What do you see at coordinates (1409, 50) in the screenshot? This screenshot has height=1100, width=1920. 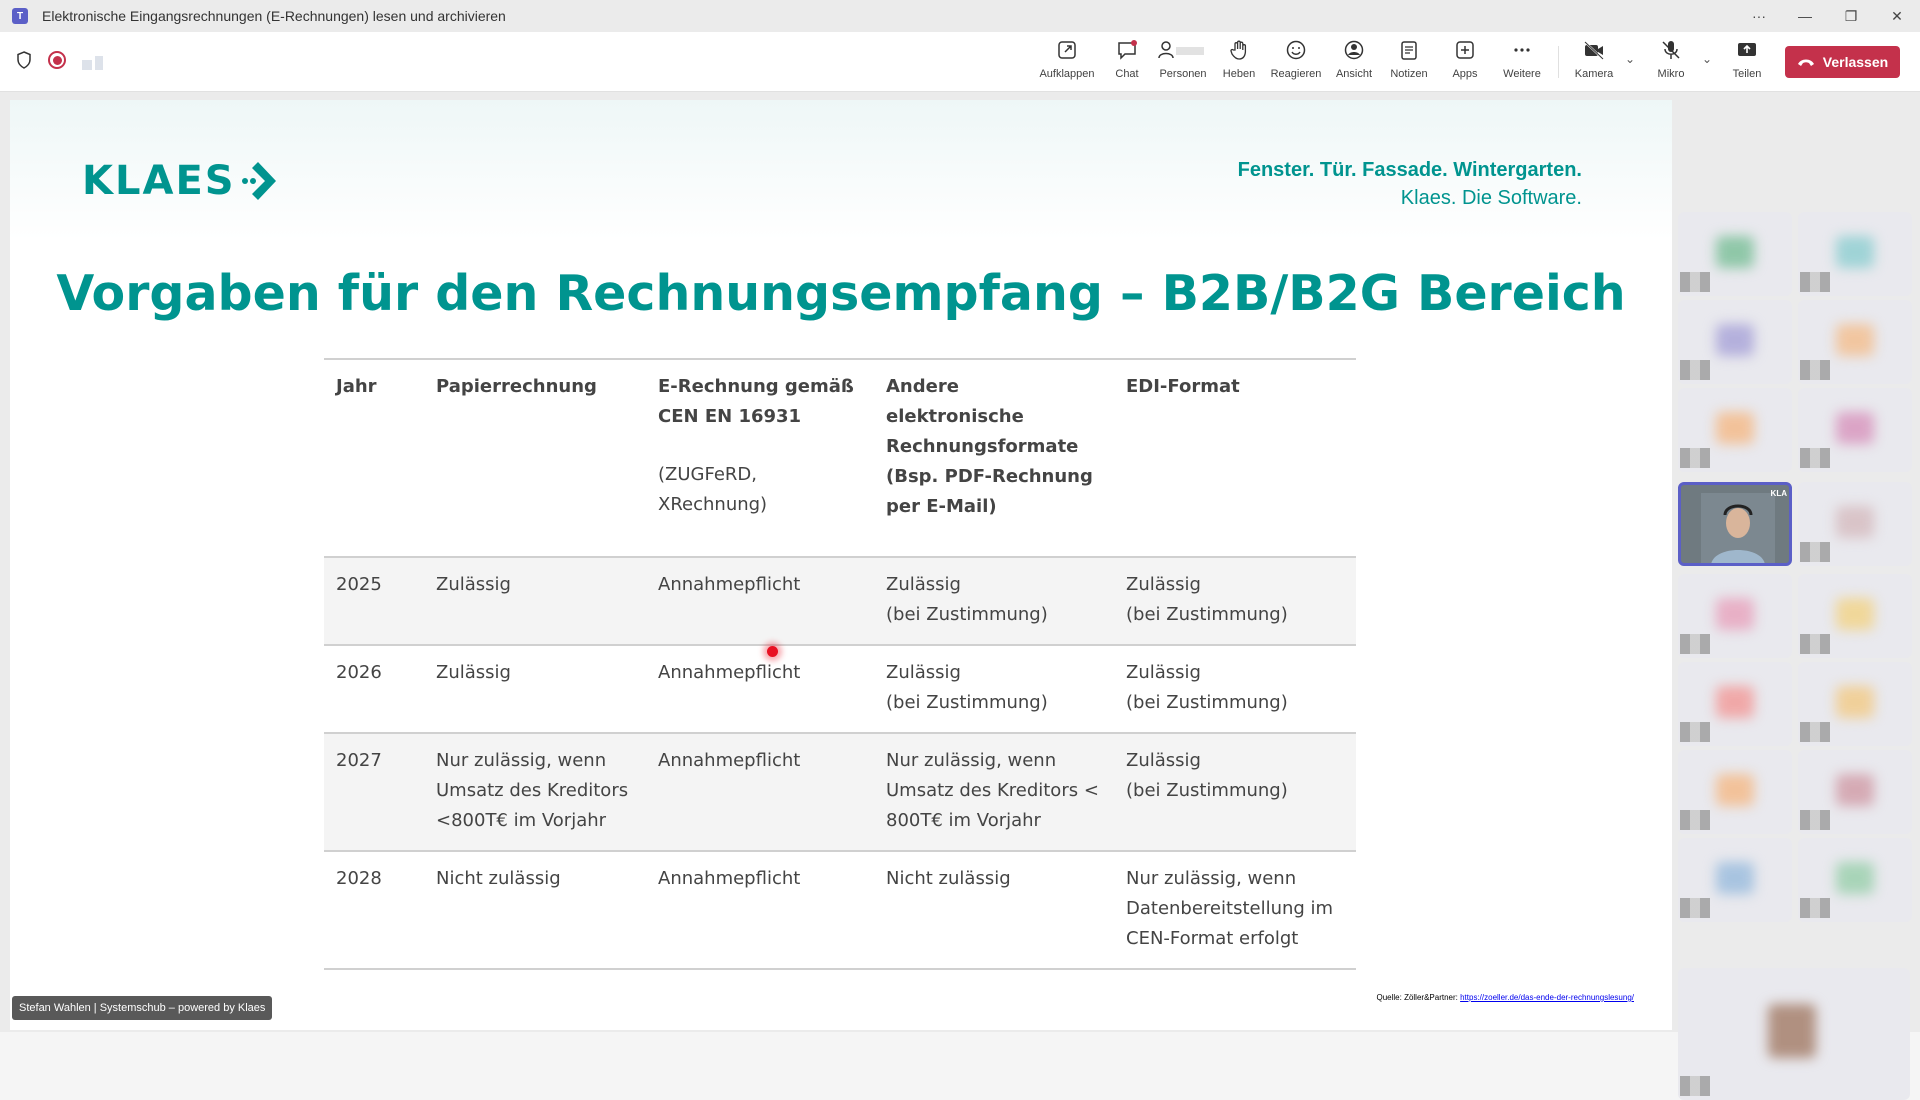 I see `notes-icon` at bounding box center [1409, 50].